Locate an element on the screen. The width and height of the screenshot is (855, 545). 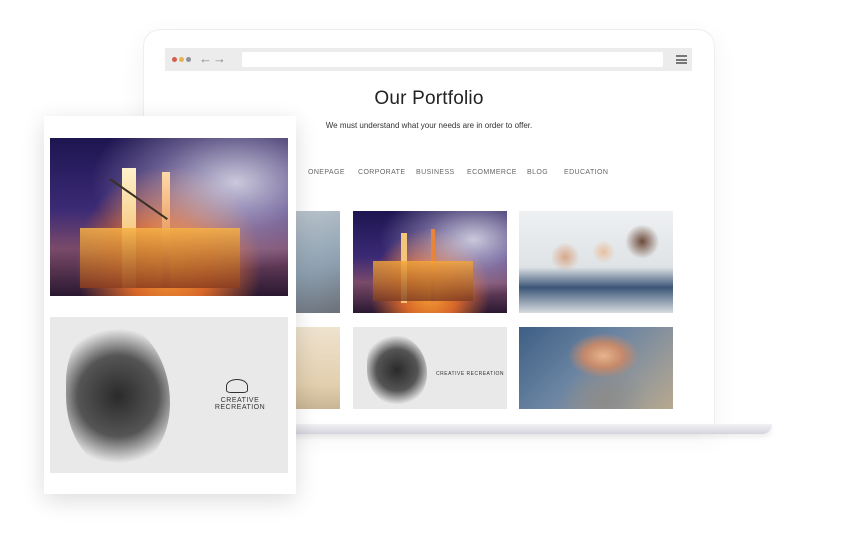
window-close-dot is located at coordinates (174, 59).